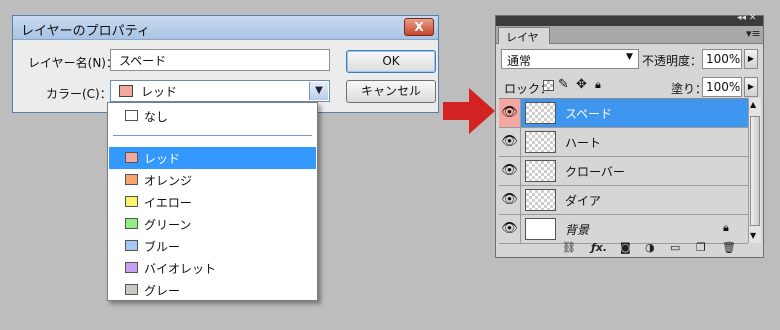 The height and width of the screenshot is (330, 780). I want to click on color-option-blue: ブルー, so click(212, 246).